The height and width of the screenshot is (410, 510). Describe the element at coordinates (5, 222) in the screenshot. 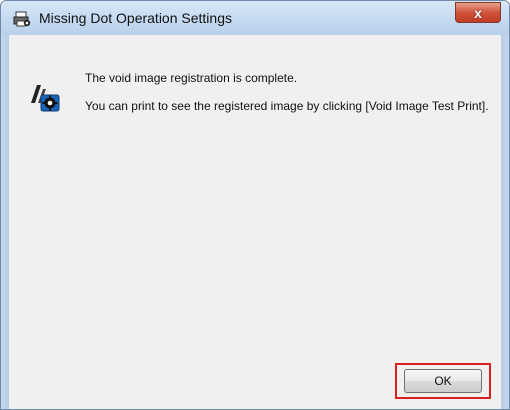

I see `window-frame-left` at that location.